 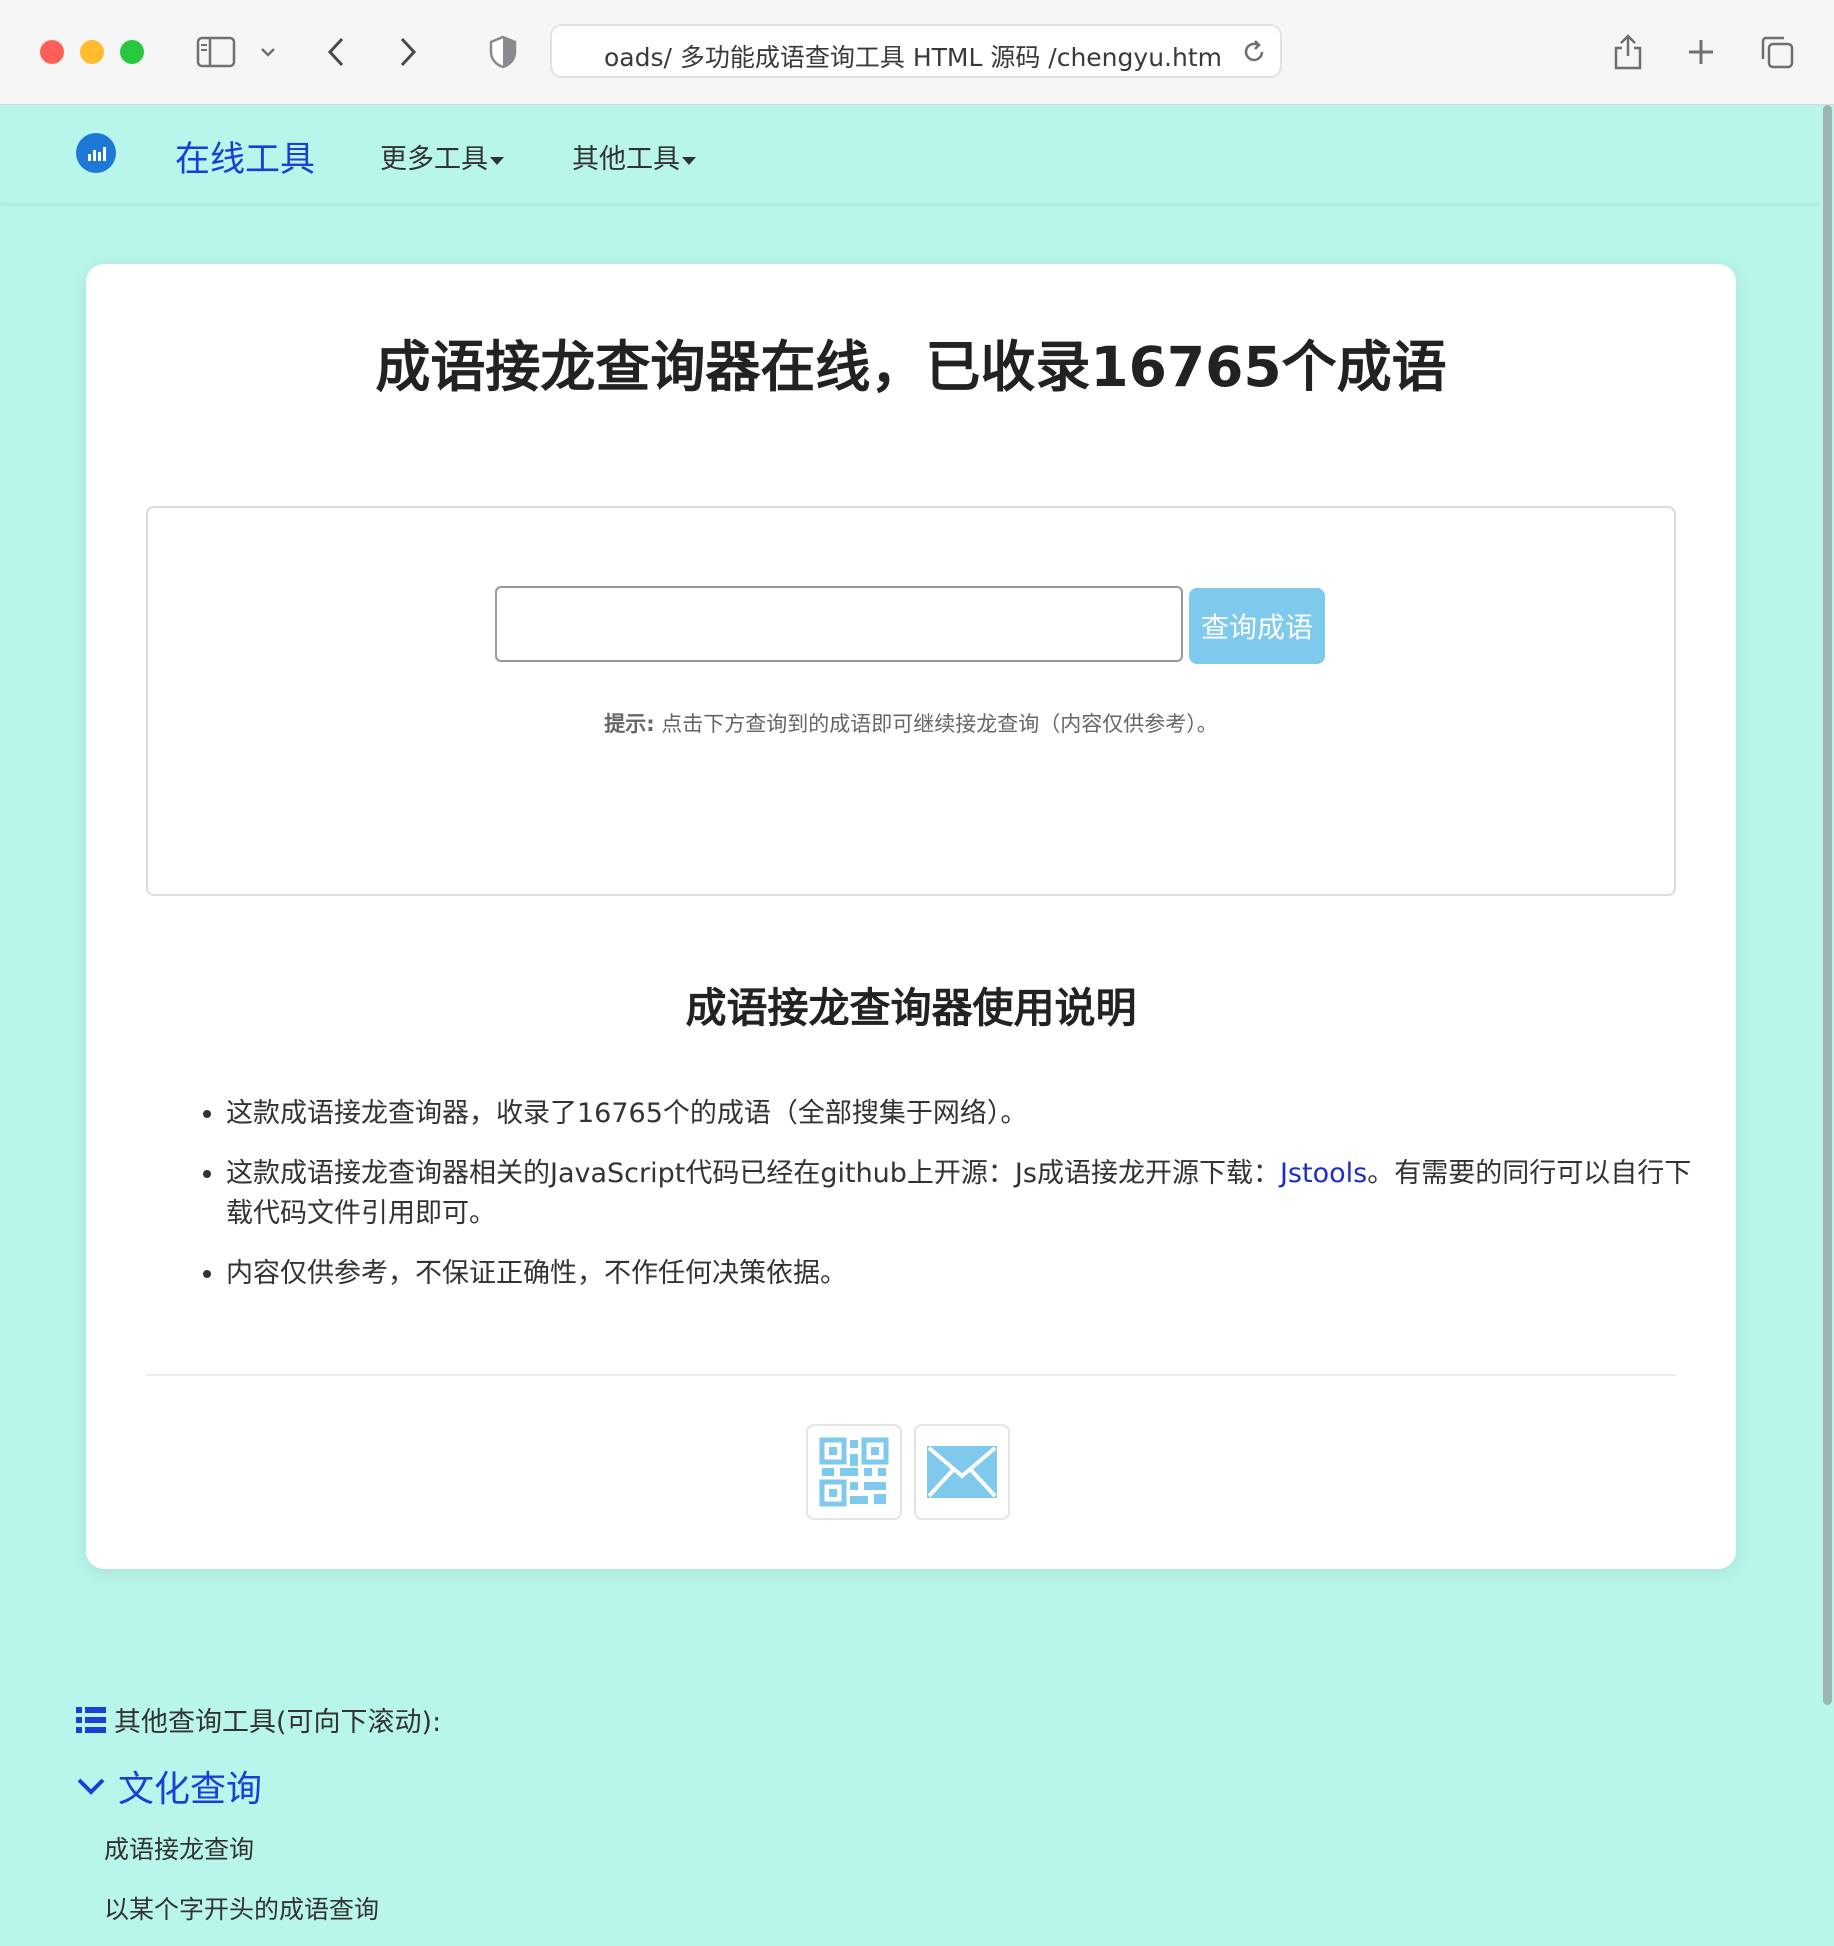 What do you see at coordinates (216, 52) in the screenshot?
I see `sidebar-toggle-icon` at bounding box center [216, 52].